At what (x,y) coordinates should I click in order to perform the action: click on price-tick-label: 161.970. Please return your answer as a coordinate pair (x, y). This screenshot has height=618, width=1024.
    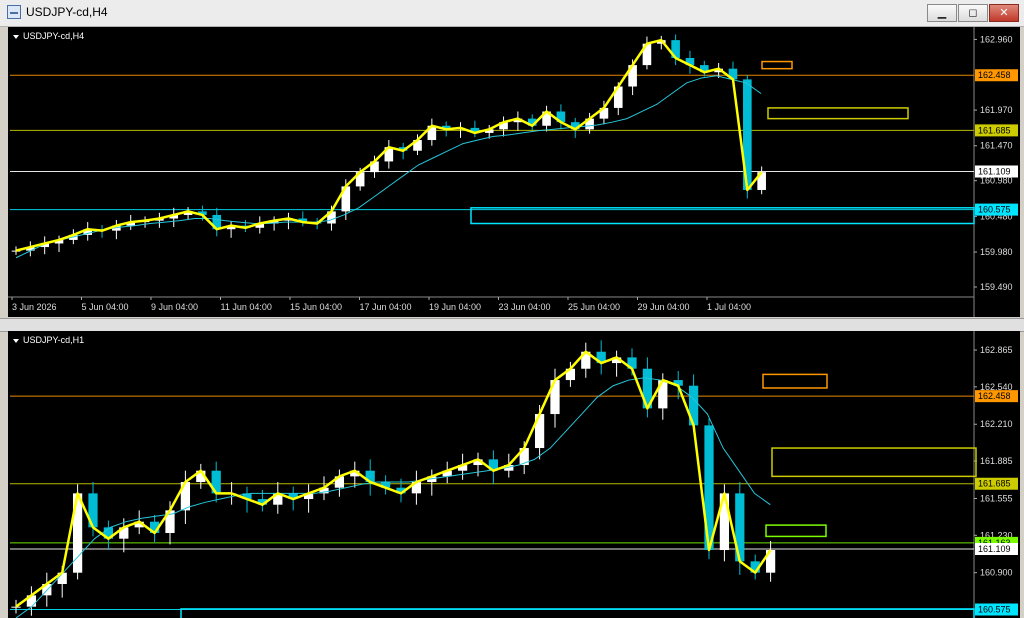
    Looking at the image, I should click on (996, 110).